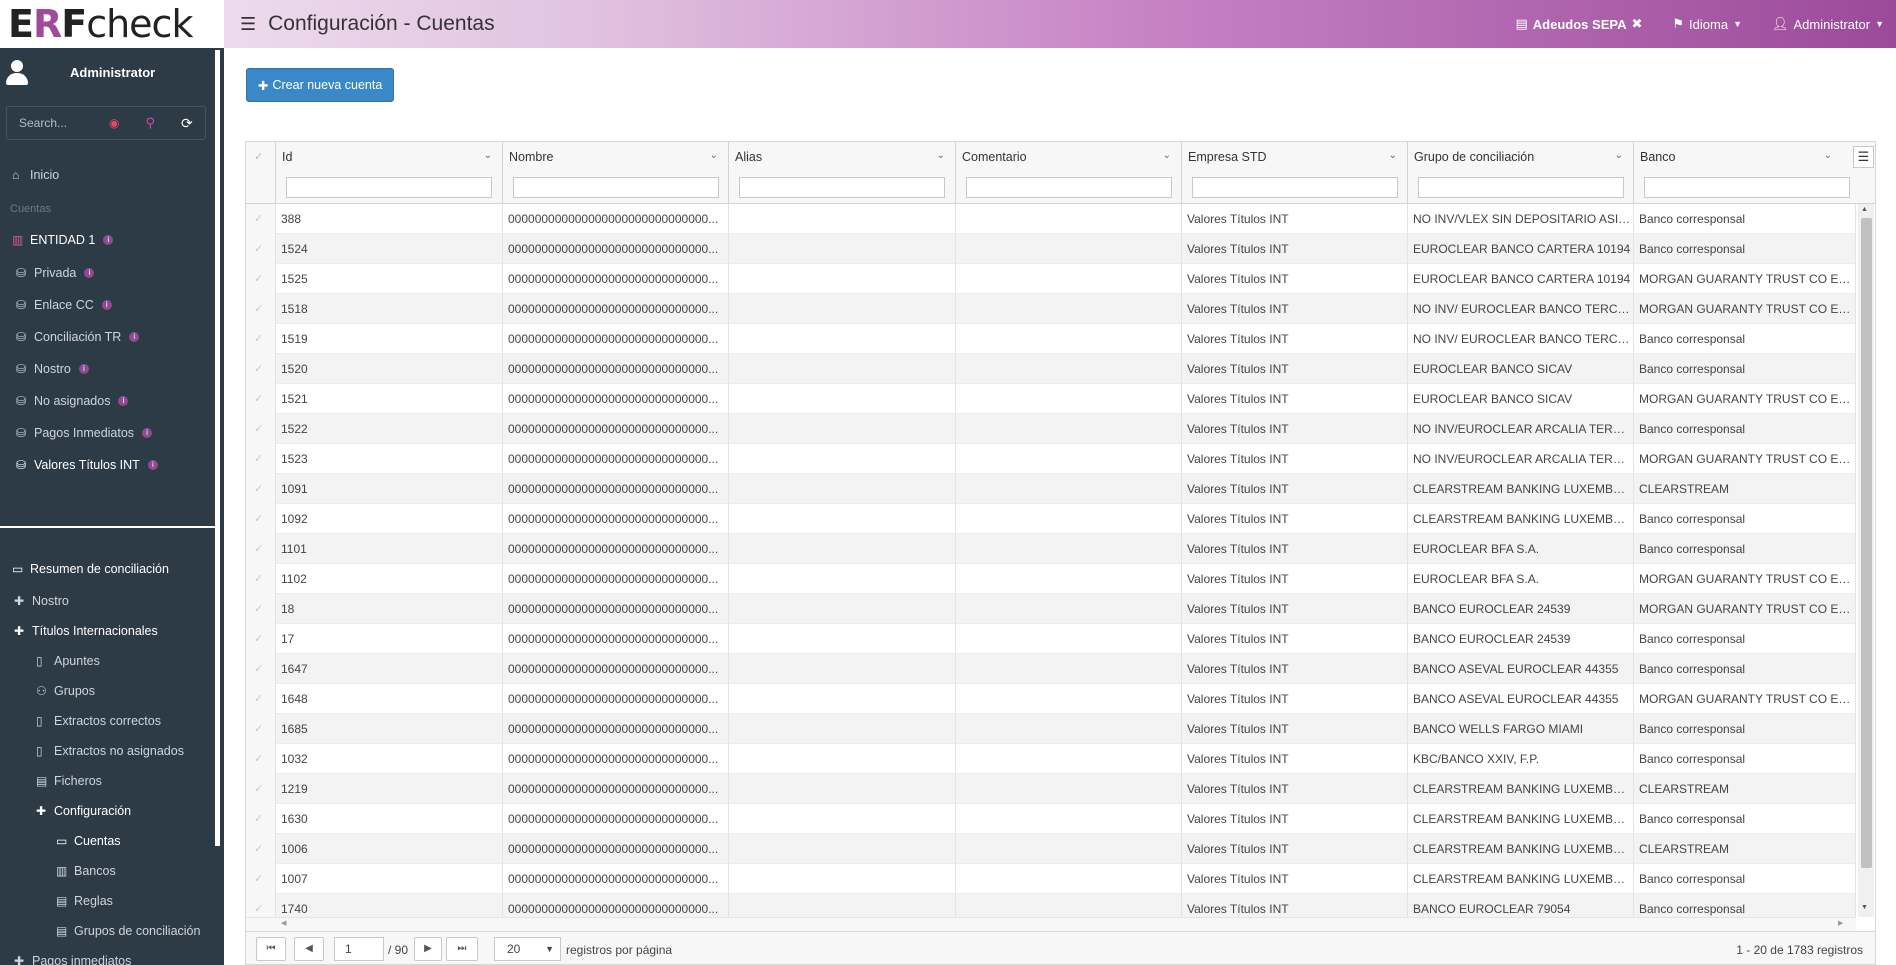  Describe the element at coordinates (114, 123) in the screenshot. I see `clear-icon: ◉` at that location.